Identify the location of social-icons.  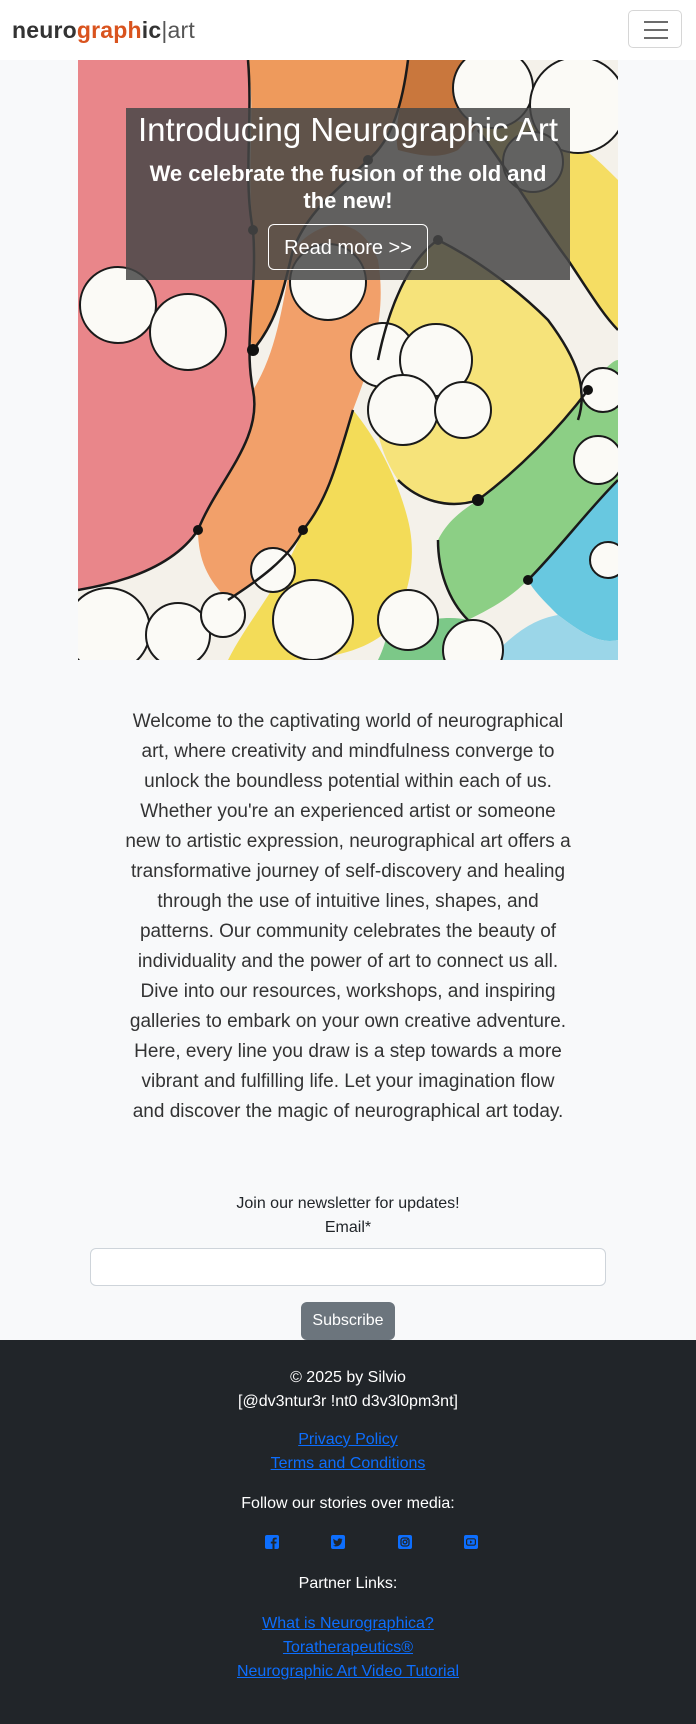
(348, 1546).